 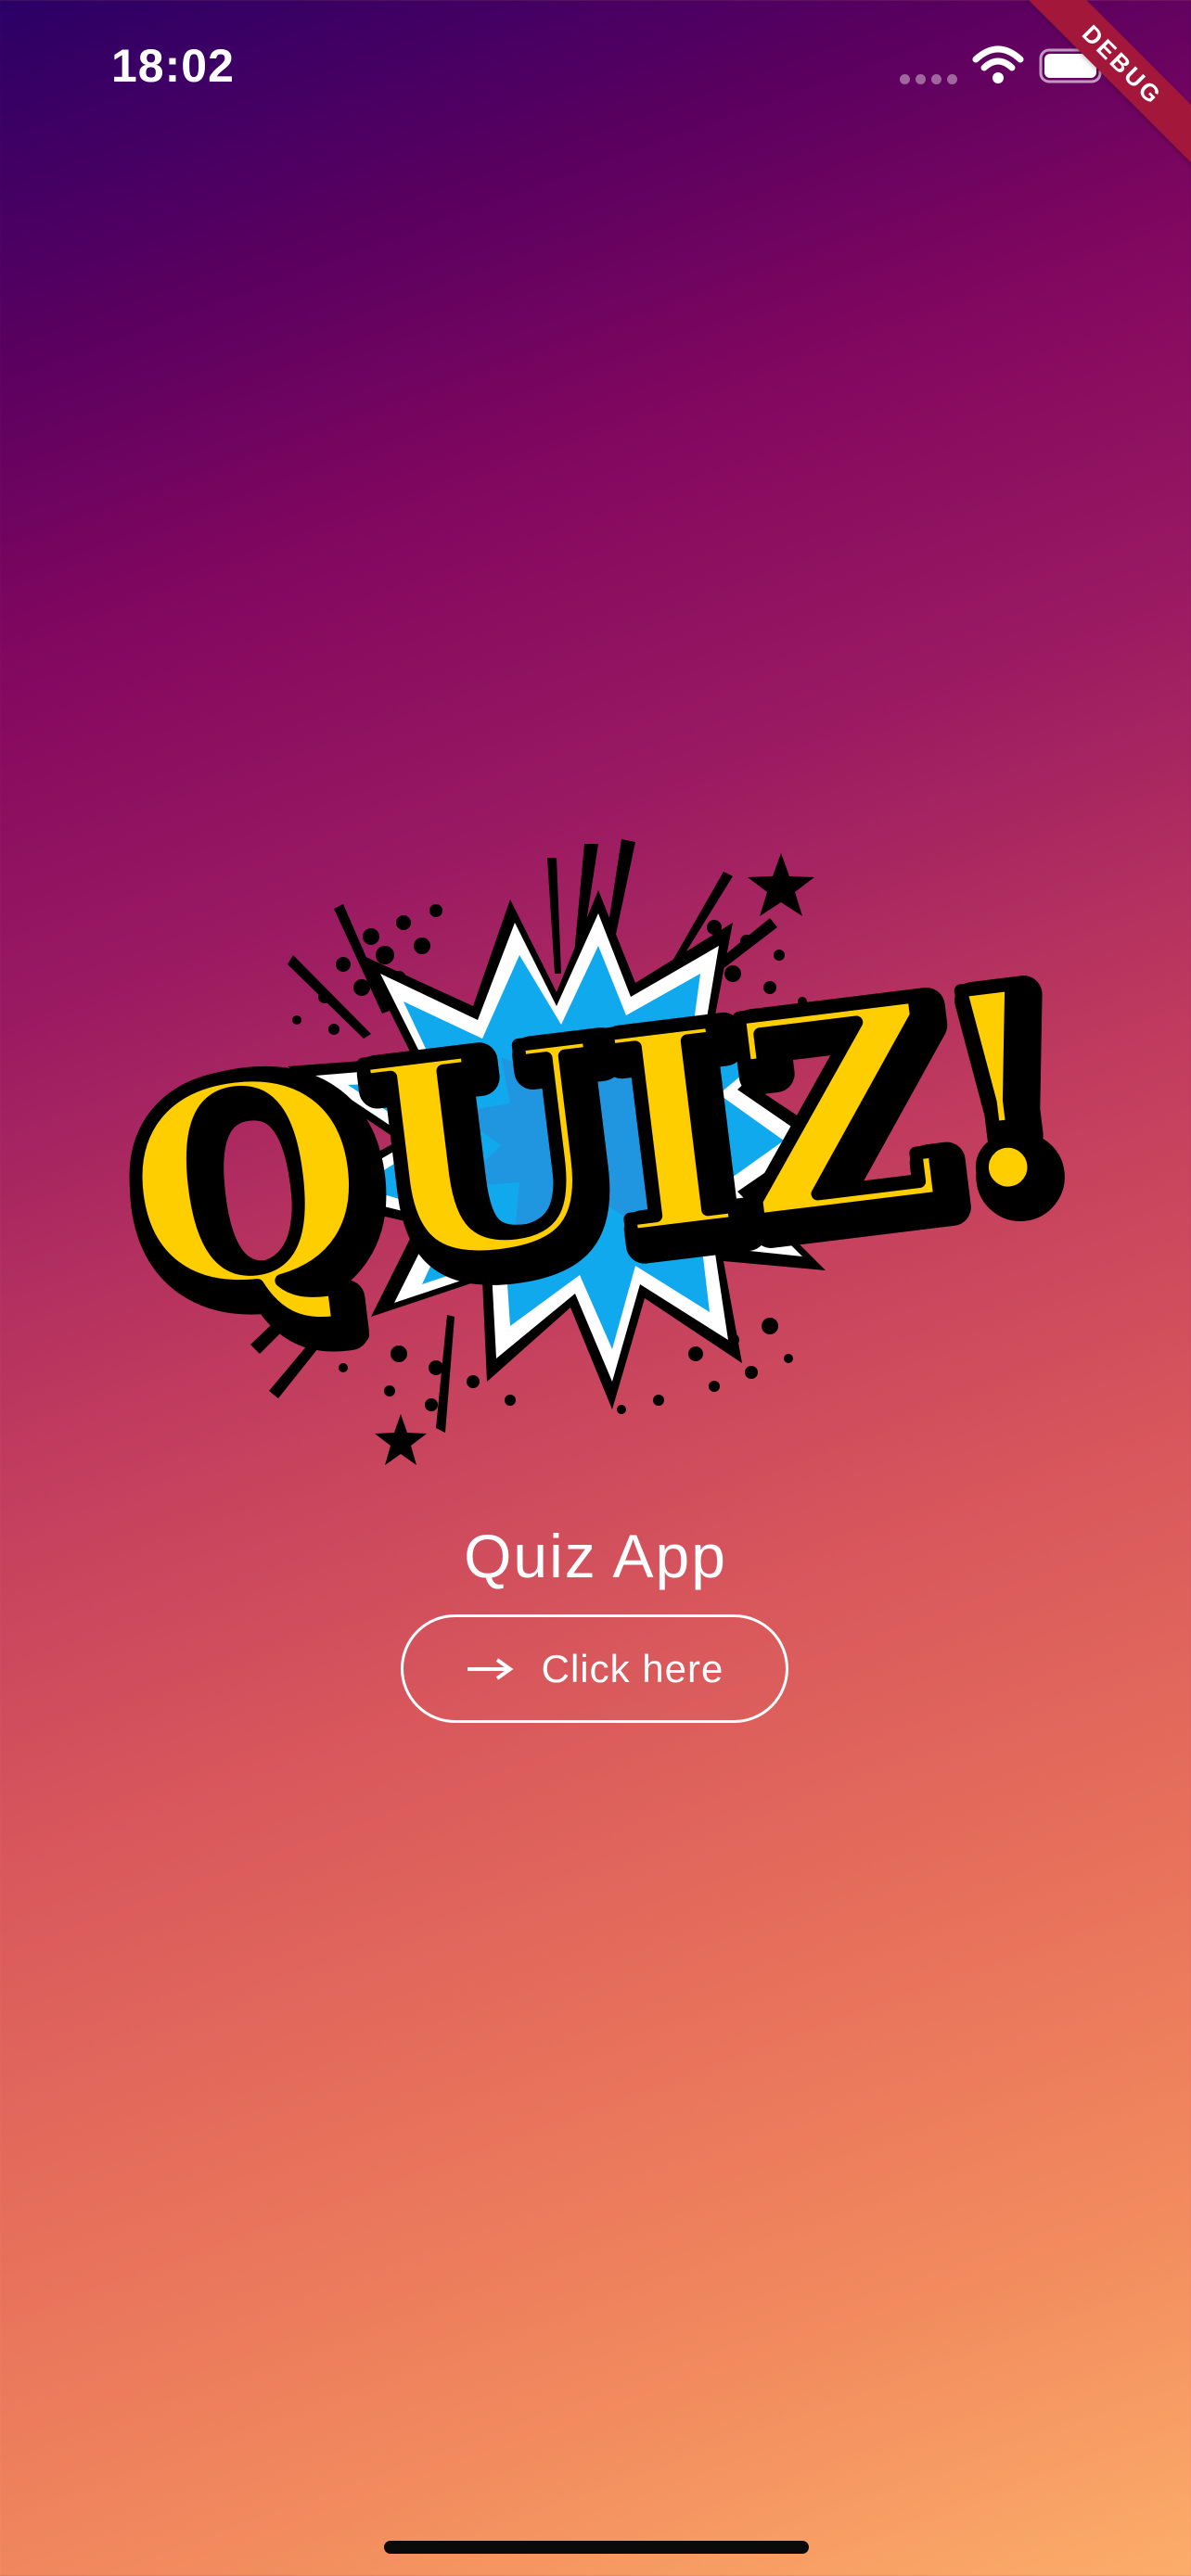 What do you see at coordinates (929, 79) in the screenshot?
I see `signal-dots-icon` at bounding box center [929, 79].